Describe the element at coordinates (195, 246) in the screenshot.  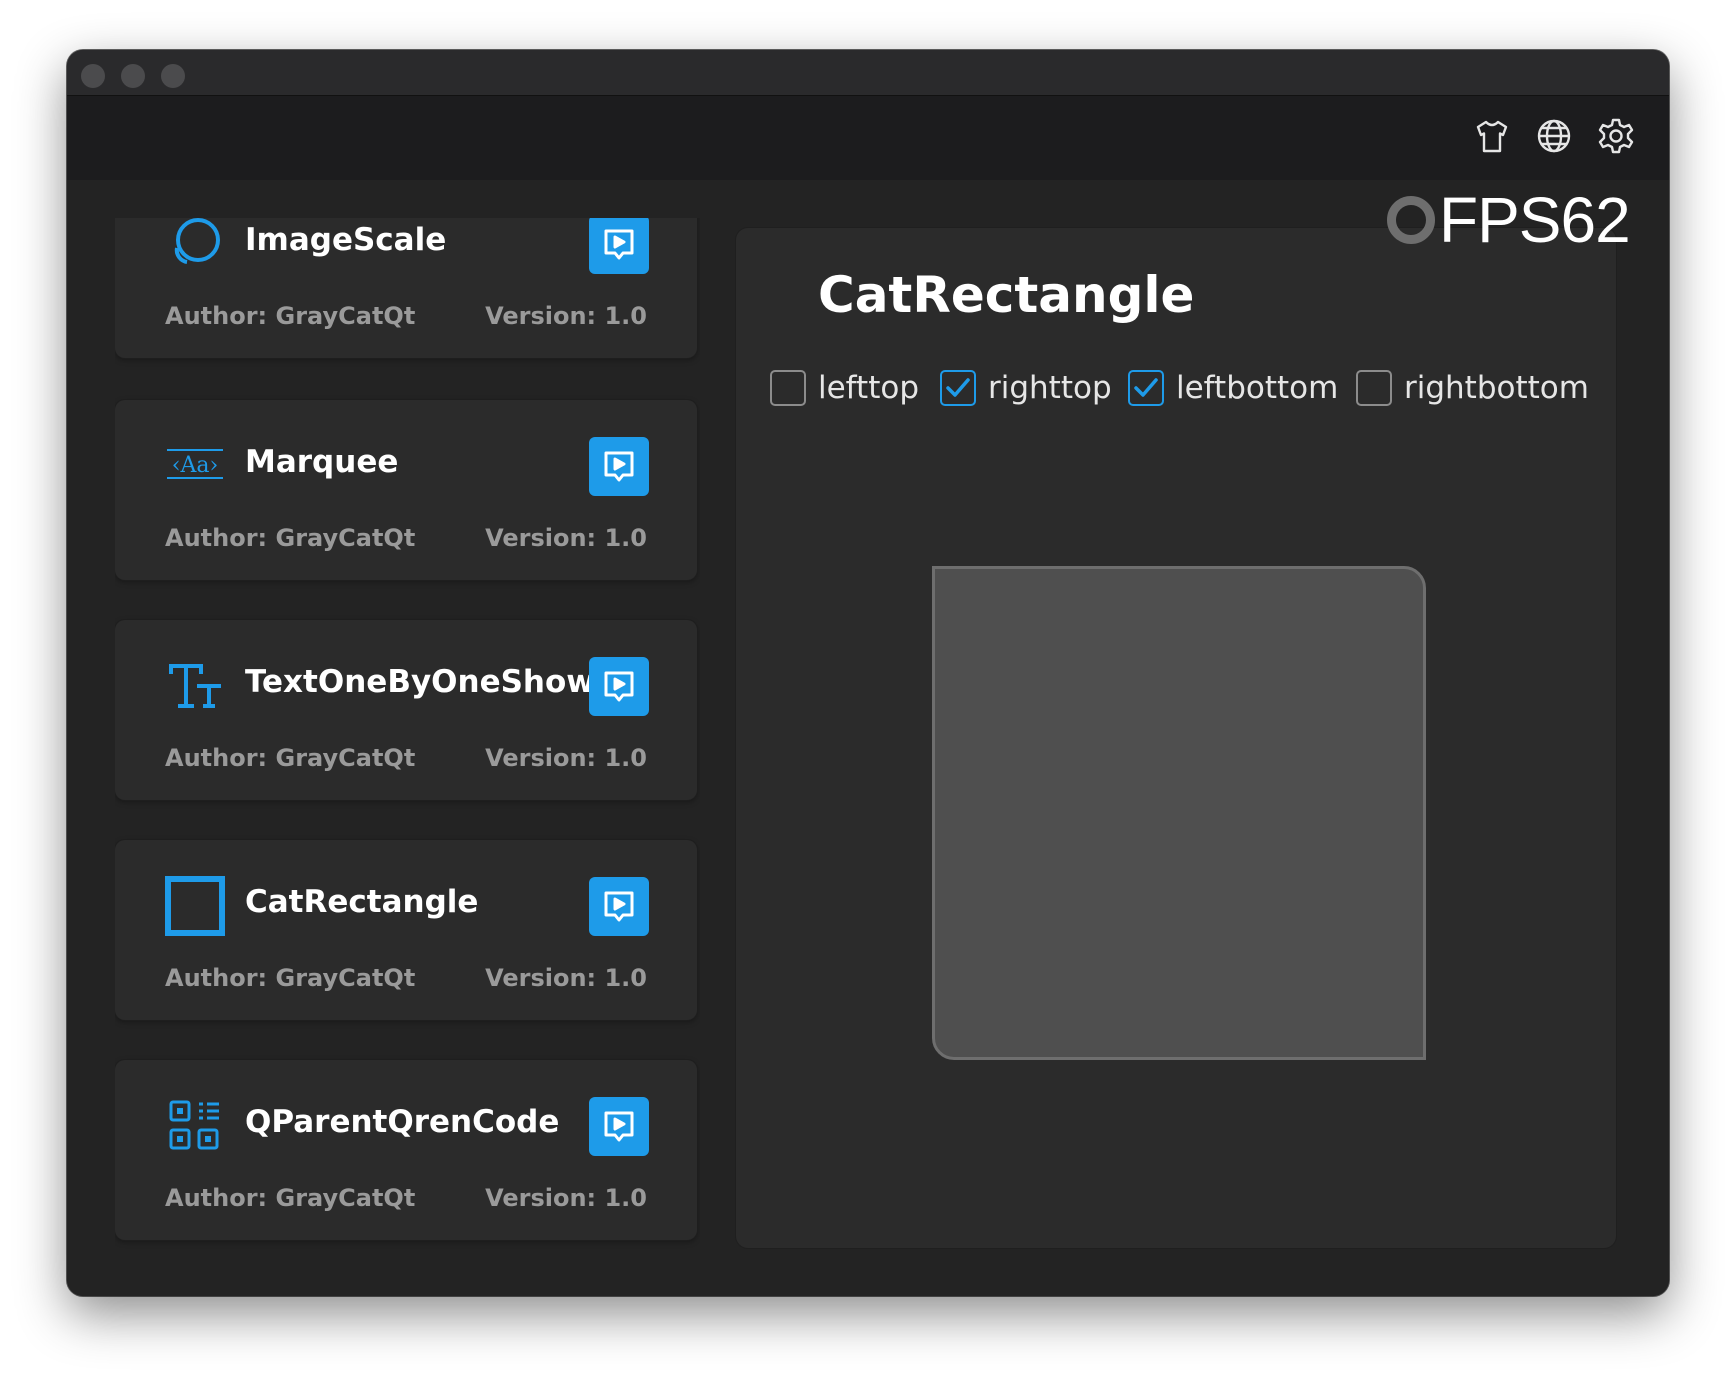
I see `image-scale-icon` at that location.